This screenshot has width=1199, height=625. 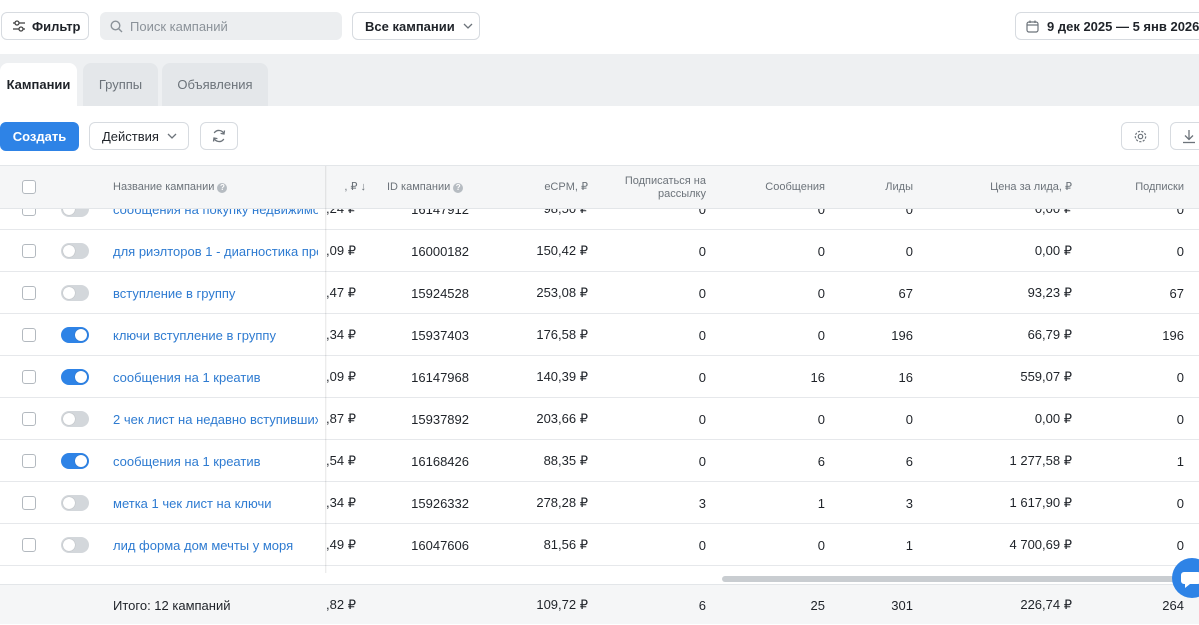 I want to click on campaigns-select: Все кампании, so click(x=416, y=26).